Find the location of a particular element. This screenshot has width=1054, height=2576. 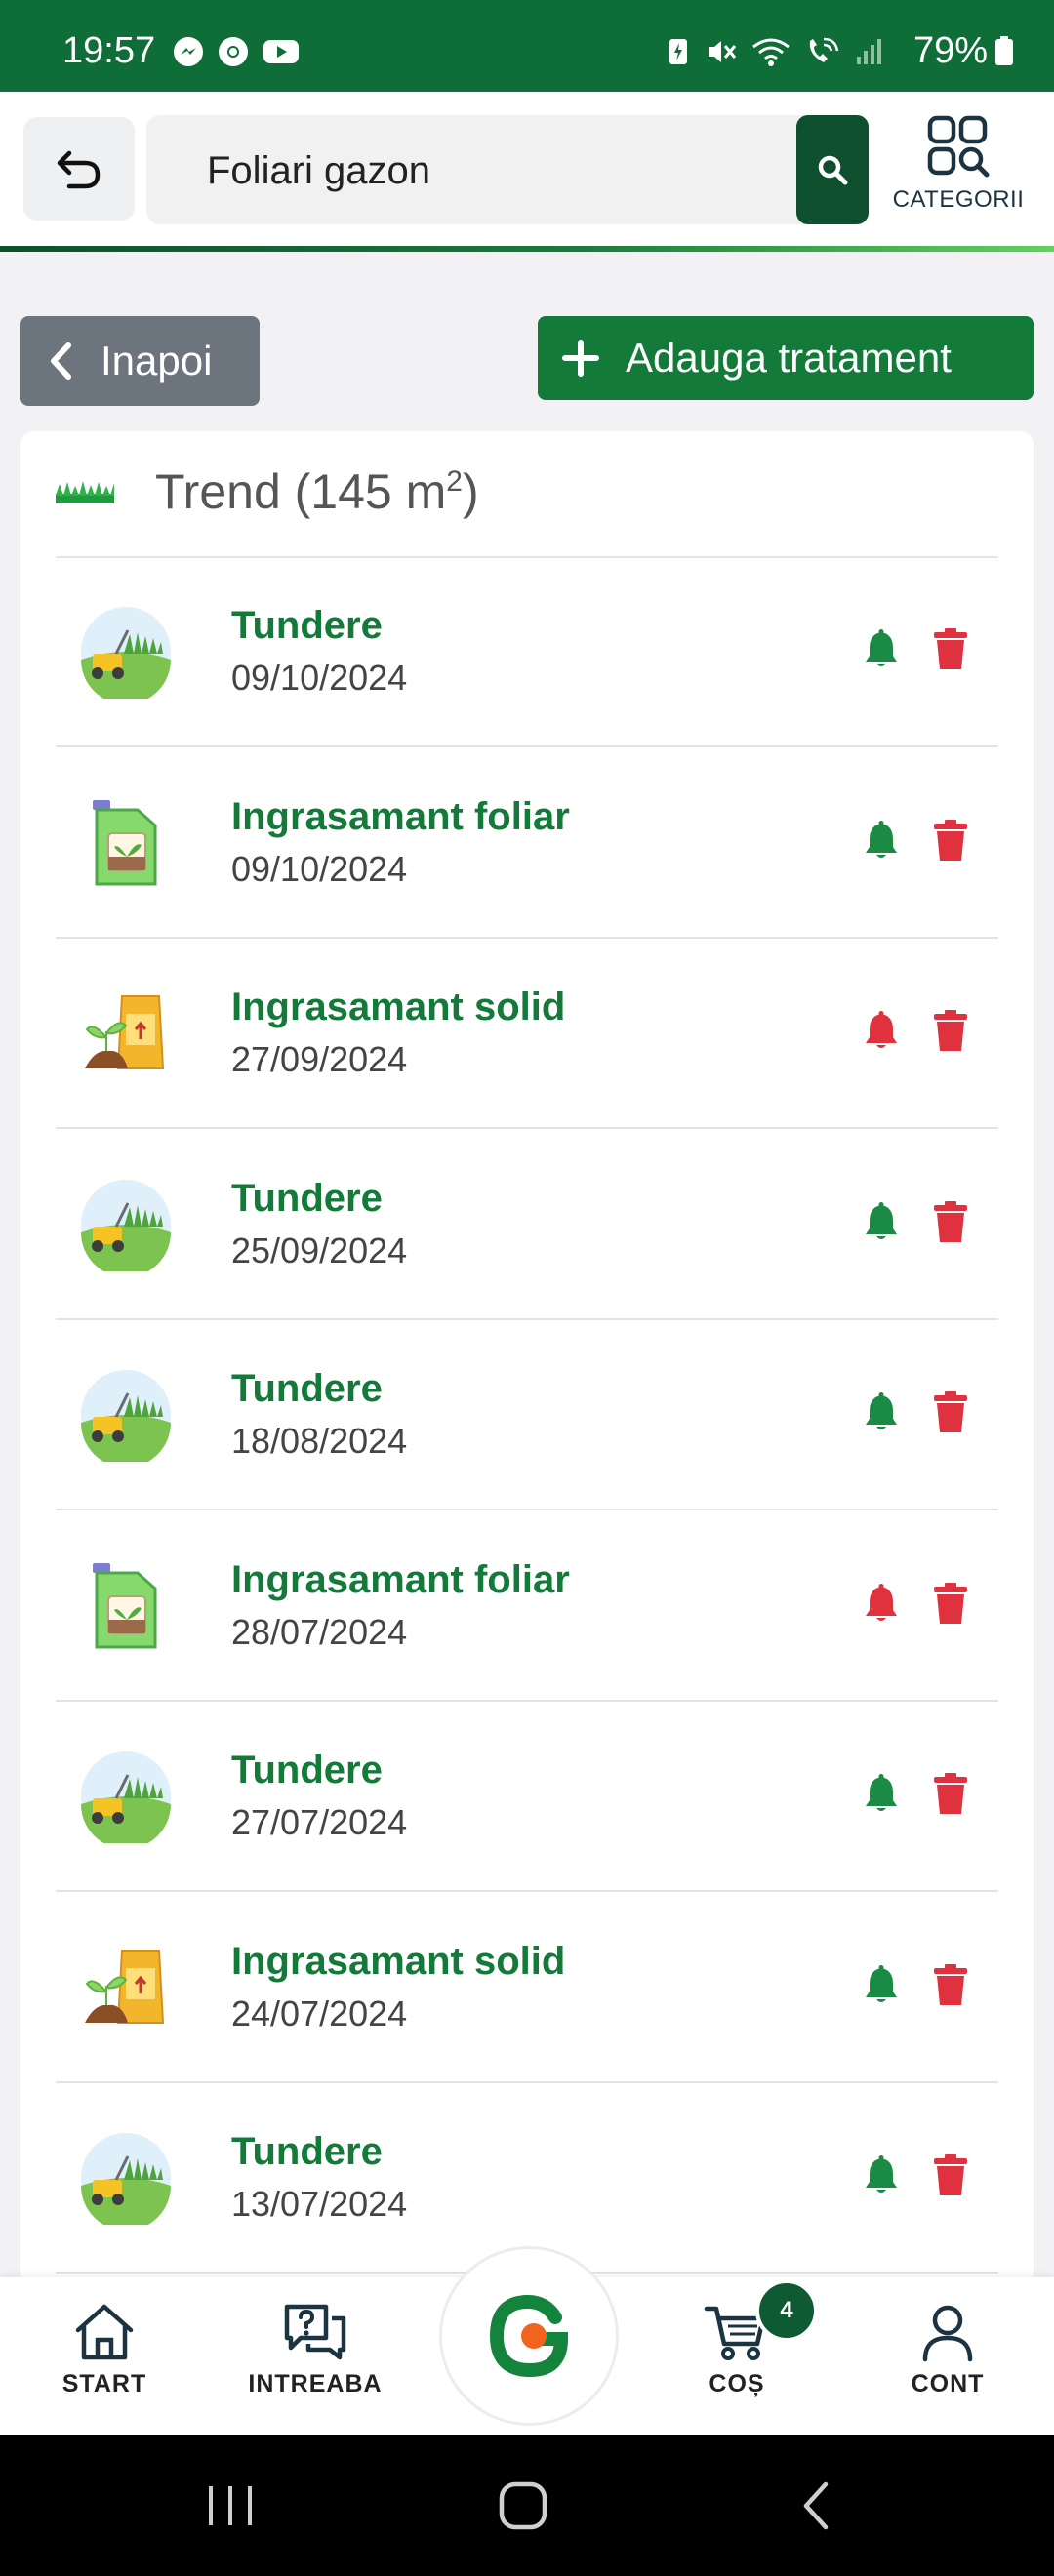

search-button is located at coordinates (832, 169).